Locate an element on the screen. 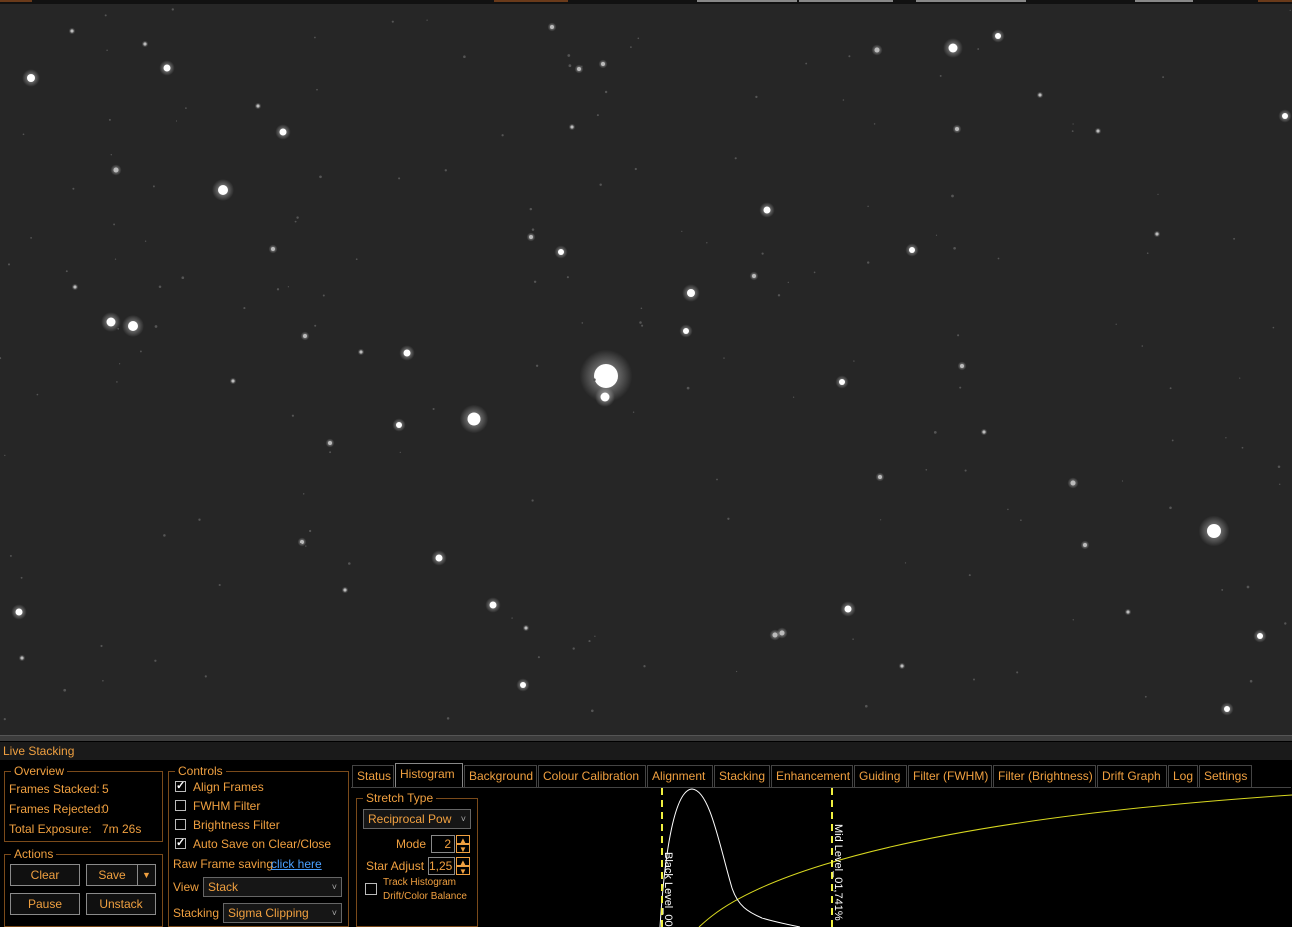 The height and width of the screenshot is (927, 1292). frames-rejected-label: Frames Rejected: is located at coordinates (56, 809).